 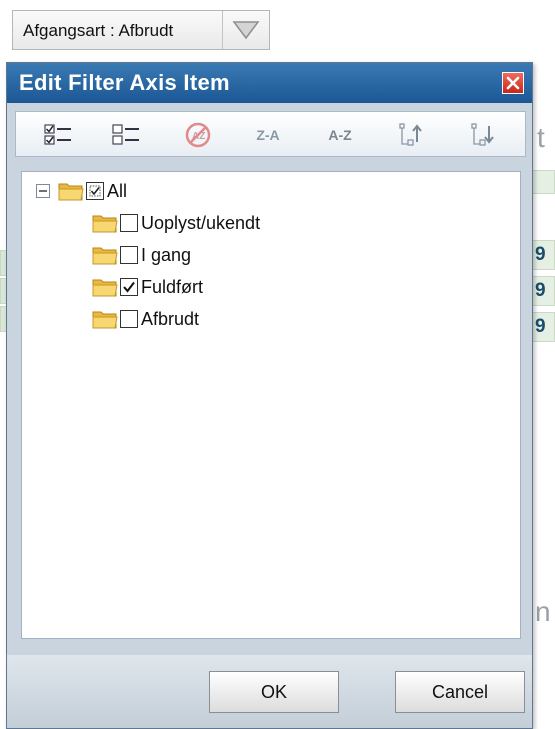 I want to click on background-row-value, so click(x=542, y=182).